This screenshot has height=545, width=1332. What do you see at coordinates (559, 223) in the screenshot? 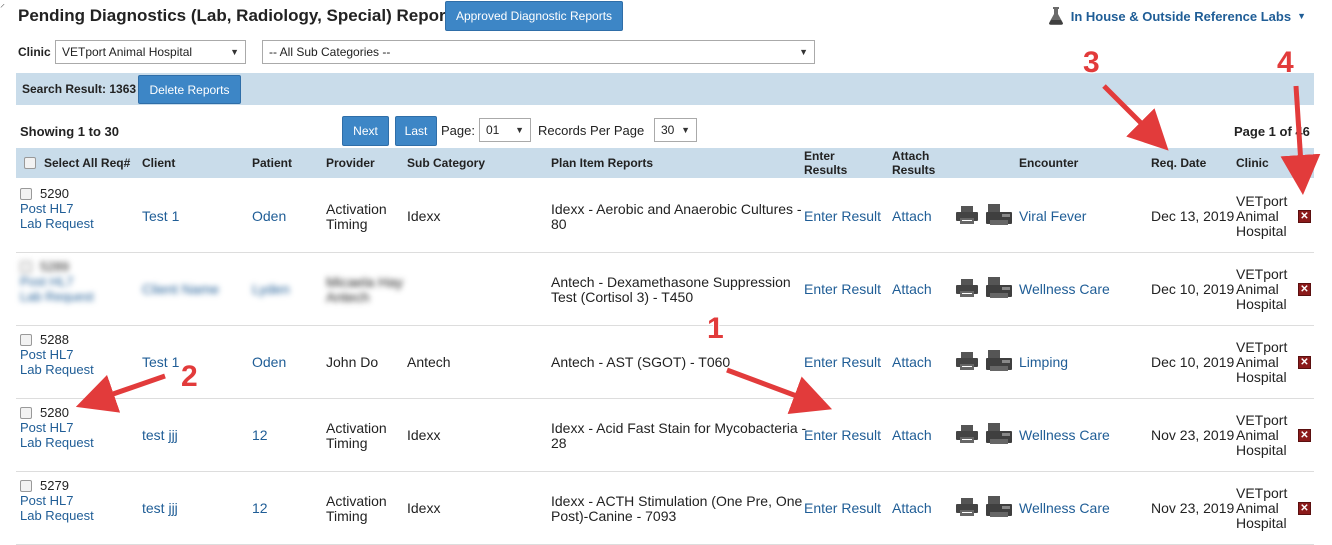
I see `plan-item-line2: 80` at bounding box center [559, 223].